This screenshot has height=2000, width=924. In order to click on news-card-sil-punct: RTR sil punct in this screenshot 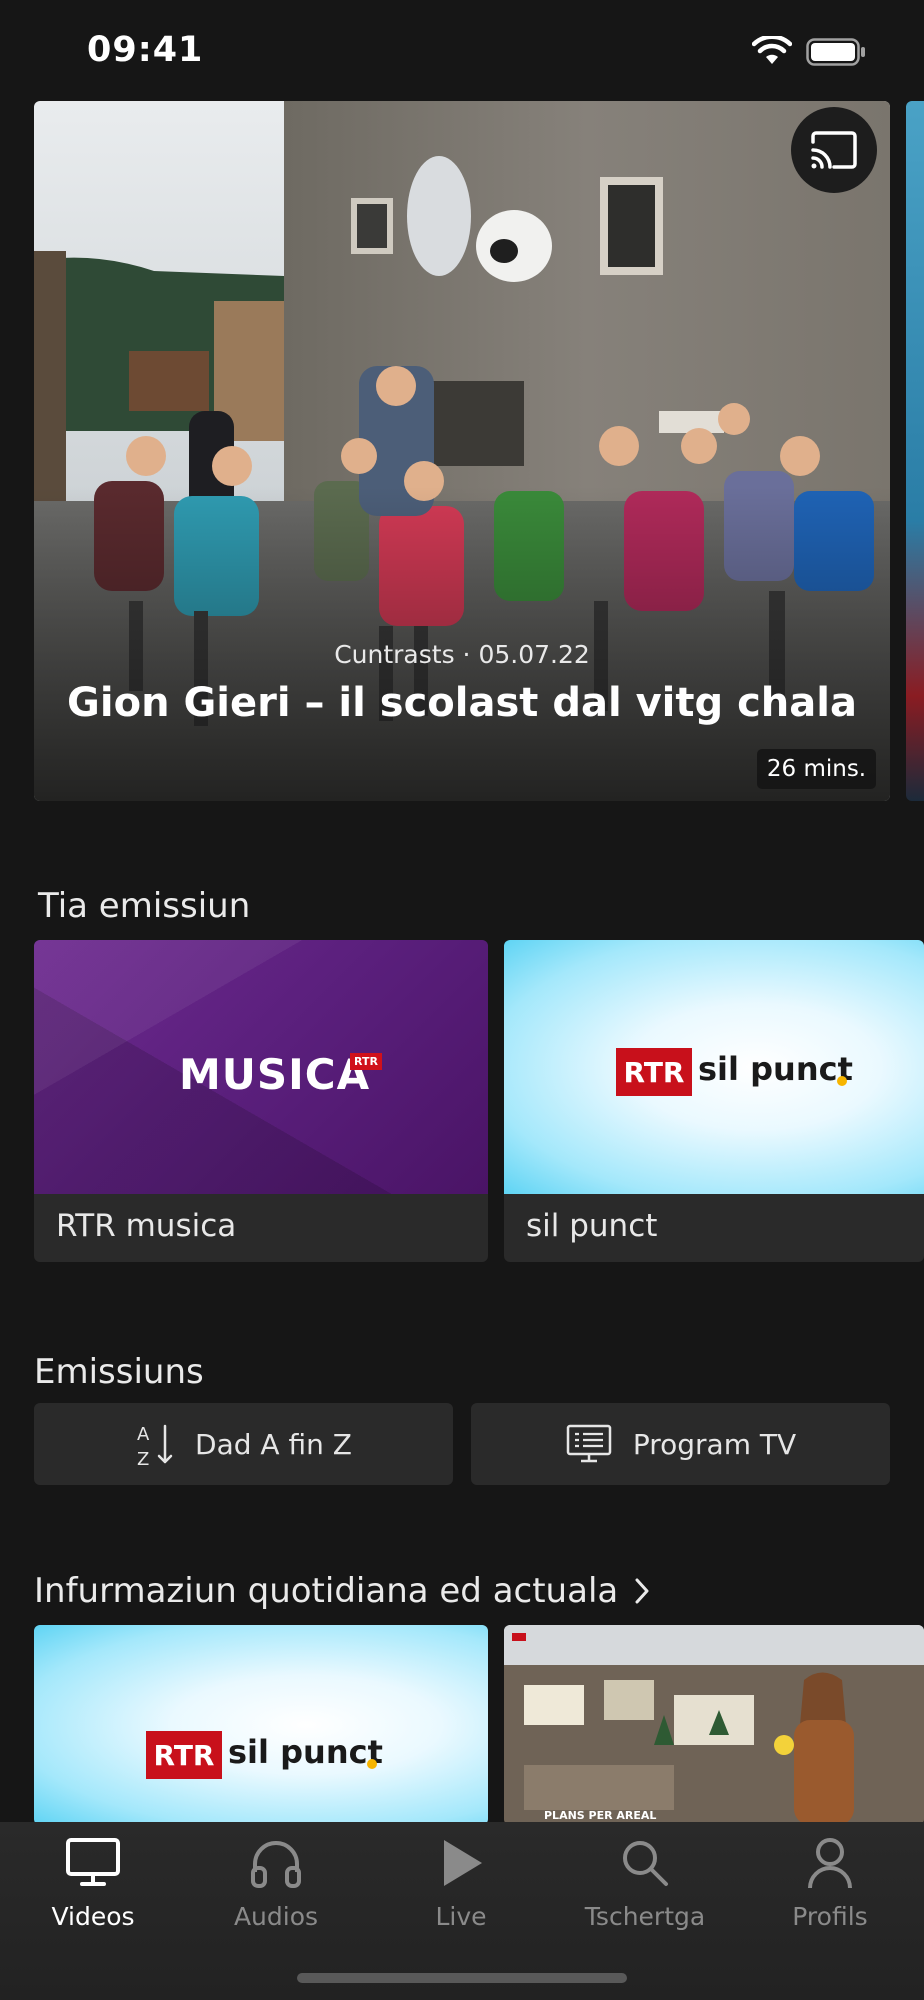, I will do `click(261, 1725)`.